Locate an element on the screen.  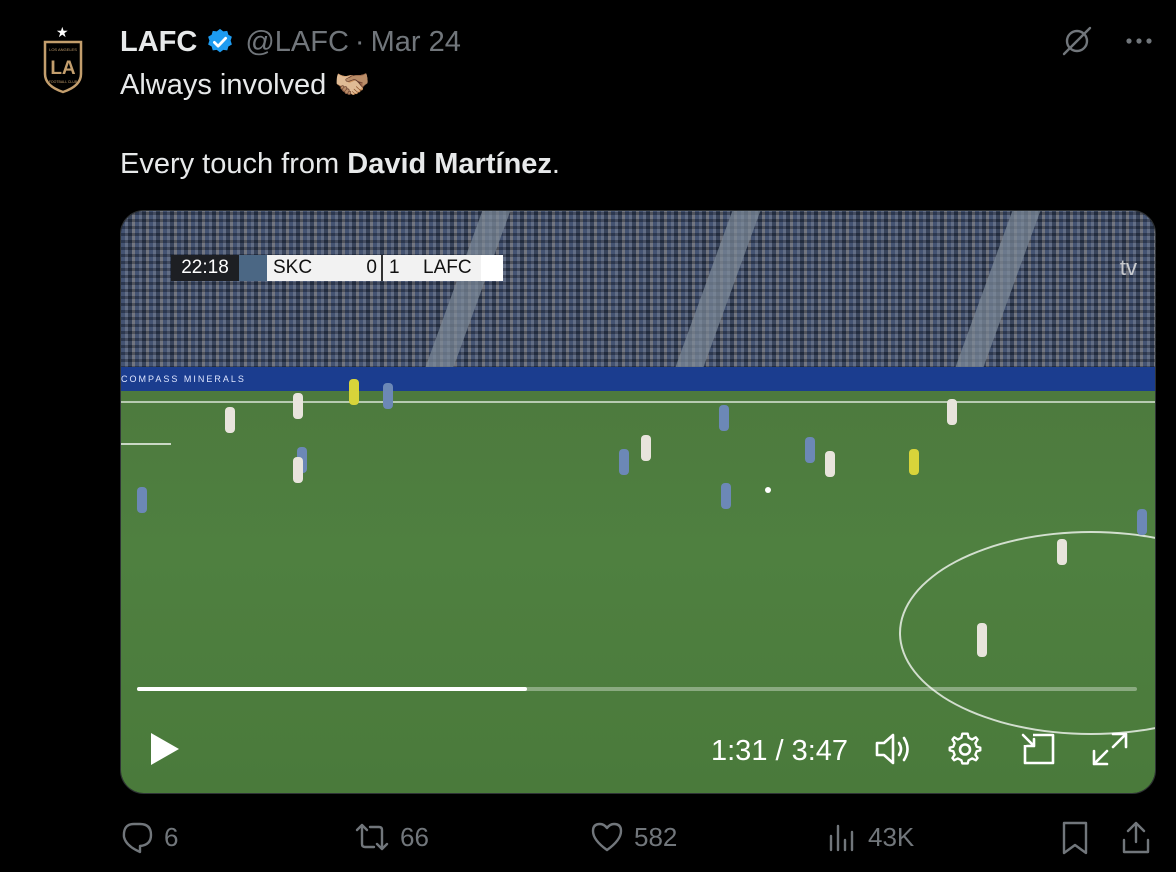
ball is located at coordinates (768, 490).